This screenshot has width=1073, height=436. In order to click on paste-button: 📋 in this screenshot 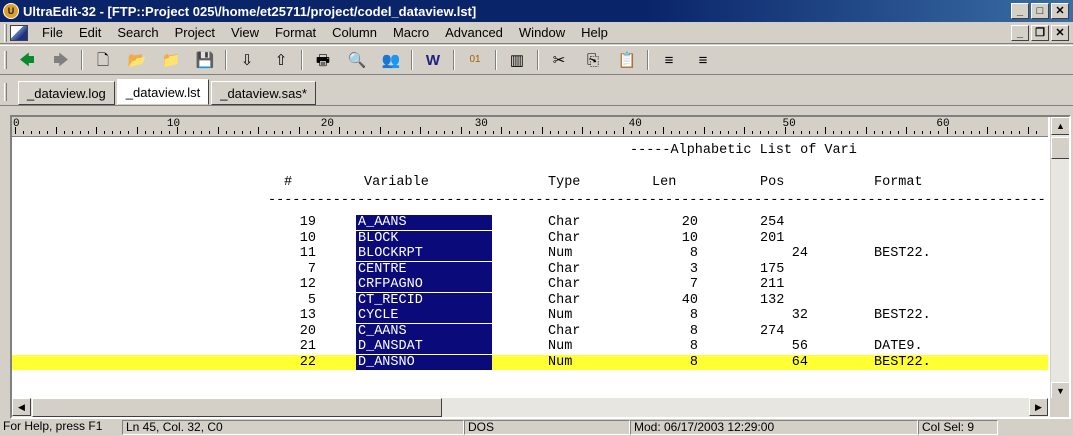, I will do `click(627, 60)`.